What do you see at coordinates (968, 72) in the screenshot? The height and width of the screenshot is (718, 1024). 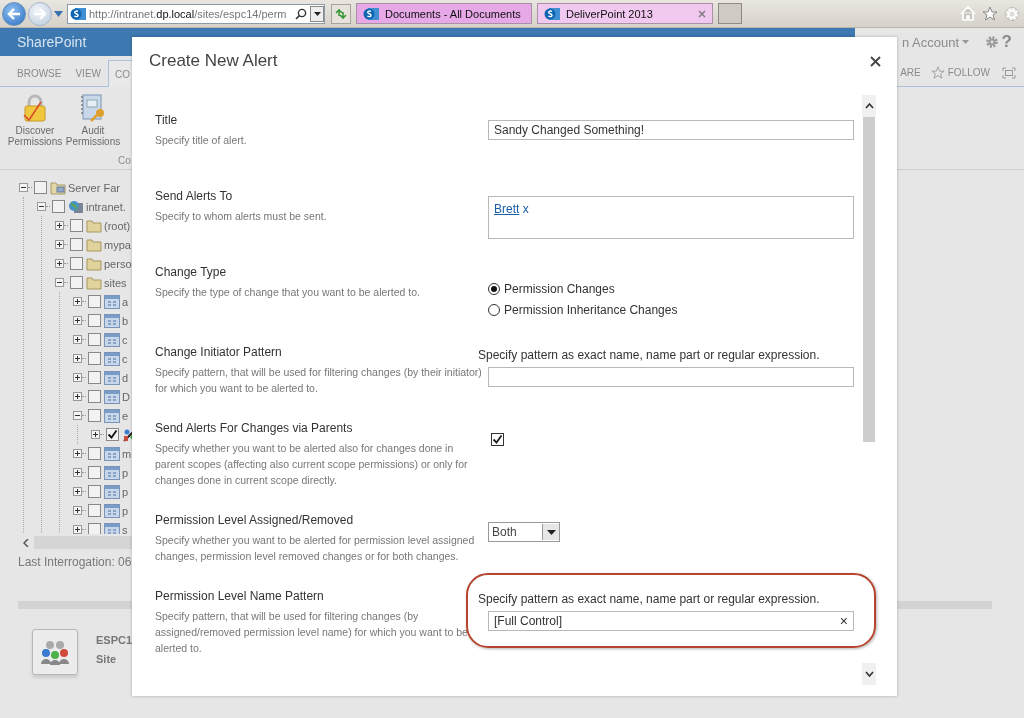 I see `follow-link: FOLLOW` at bounding box center [968, 72].